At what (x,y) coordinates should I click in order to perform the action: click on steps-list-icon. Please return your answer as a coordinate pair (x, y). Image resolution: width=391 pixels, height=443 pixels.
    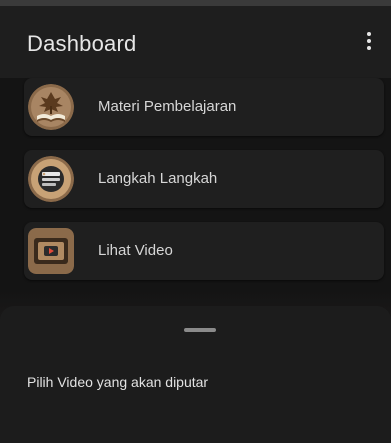
    Looking at the image, I should click on (51, 179).